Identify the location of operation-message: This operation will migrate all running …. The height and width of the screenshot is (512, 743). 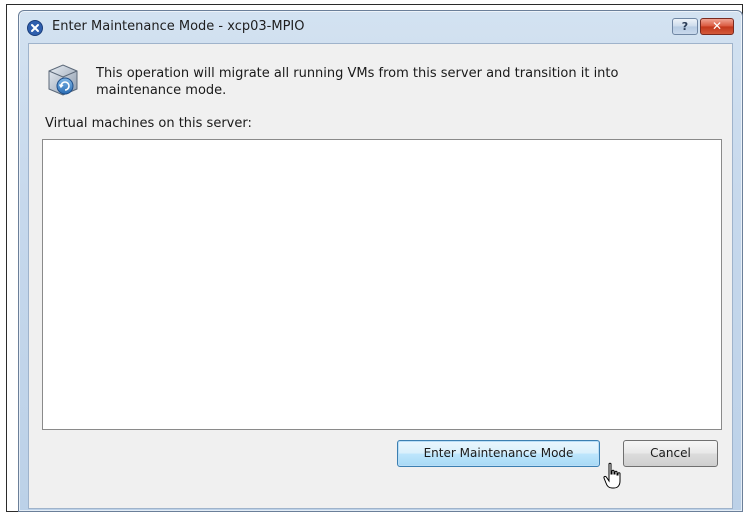
(357, 82).